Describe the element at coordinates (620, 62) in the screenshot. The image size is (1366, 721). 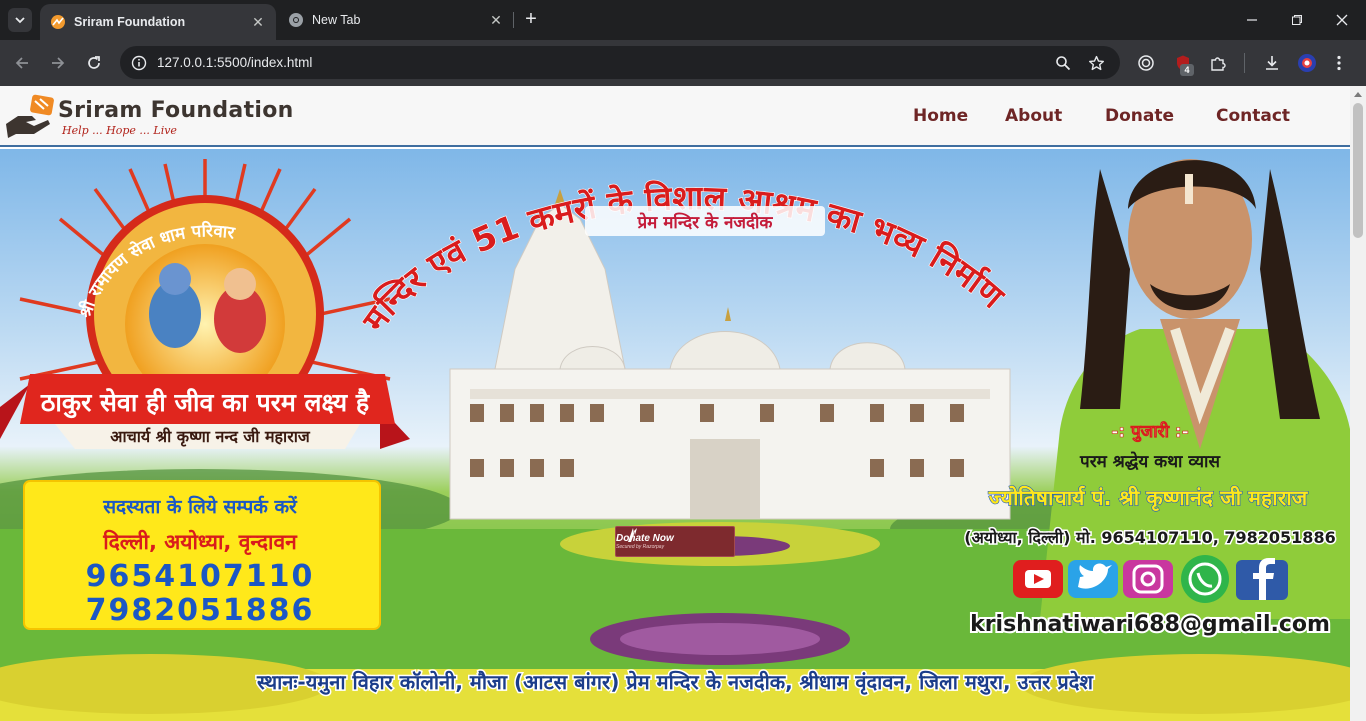
I see `address-bar: 127.0.0.1:5500/index.html` at that location.